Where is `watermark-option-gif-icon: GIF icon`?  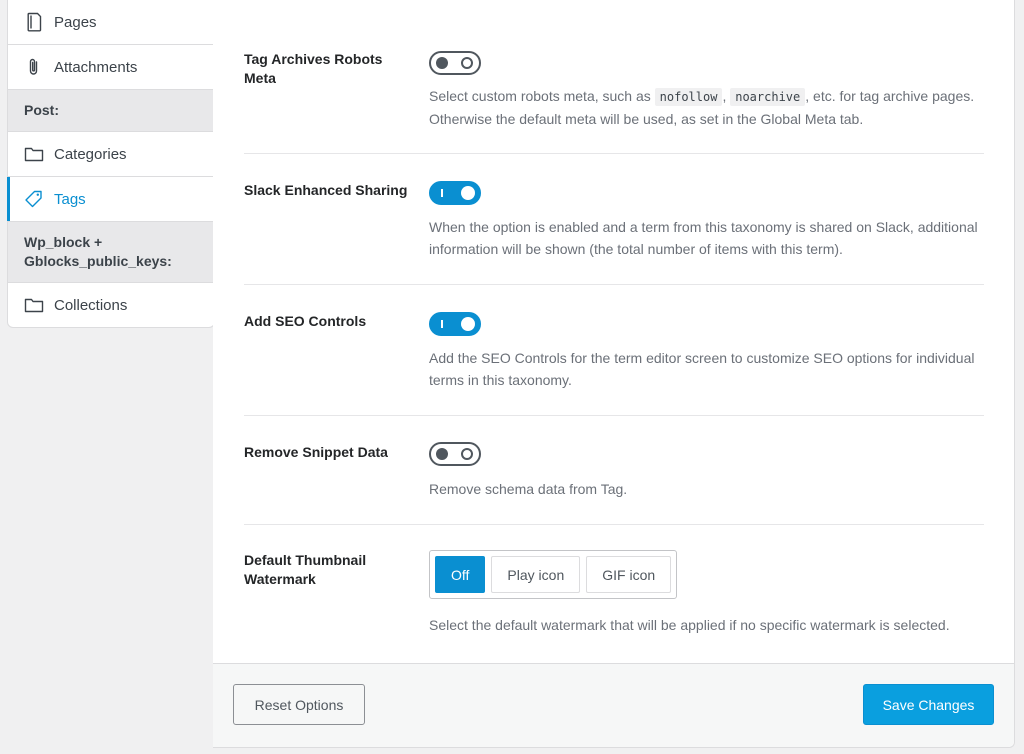
watermark-option-gif-icon: GIF icon is located at coordinates (629, 574).